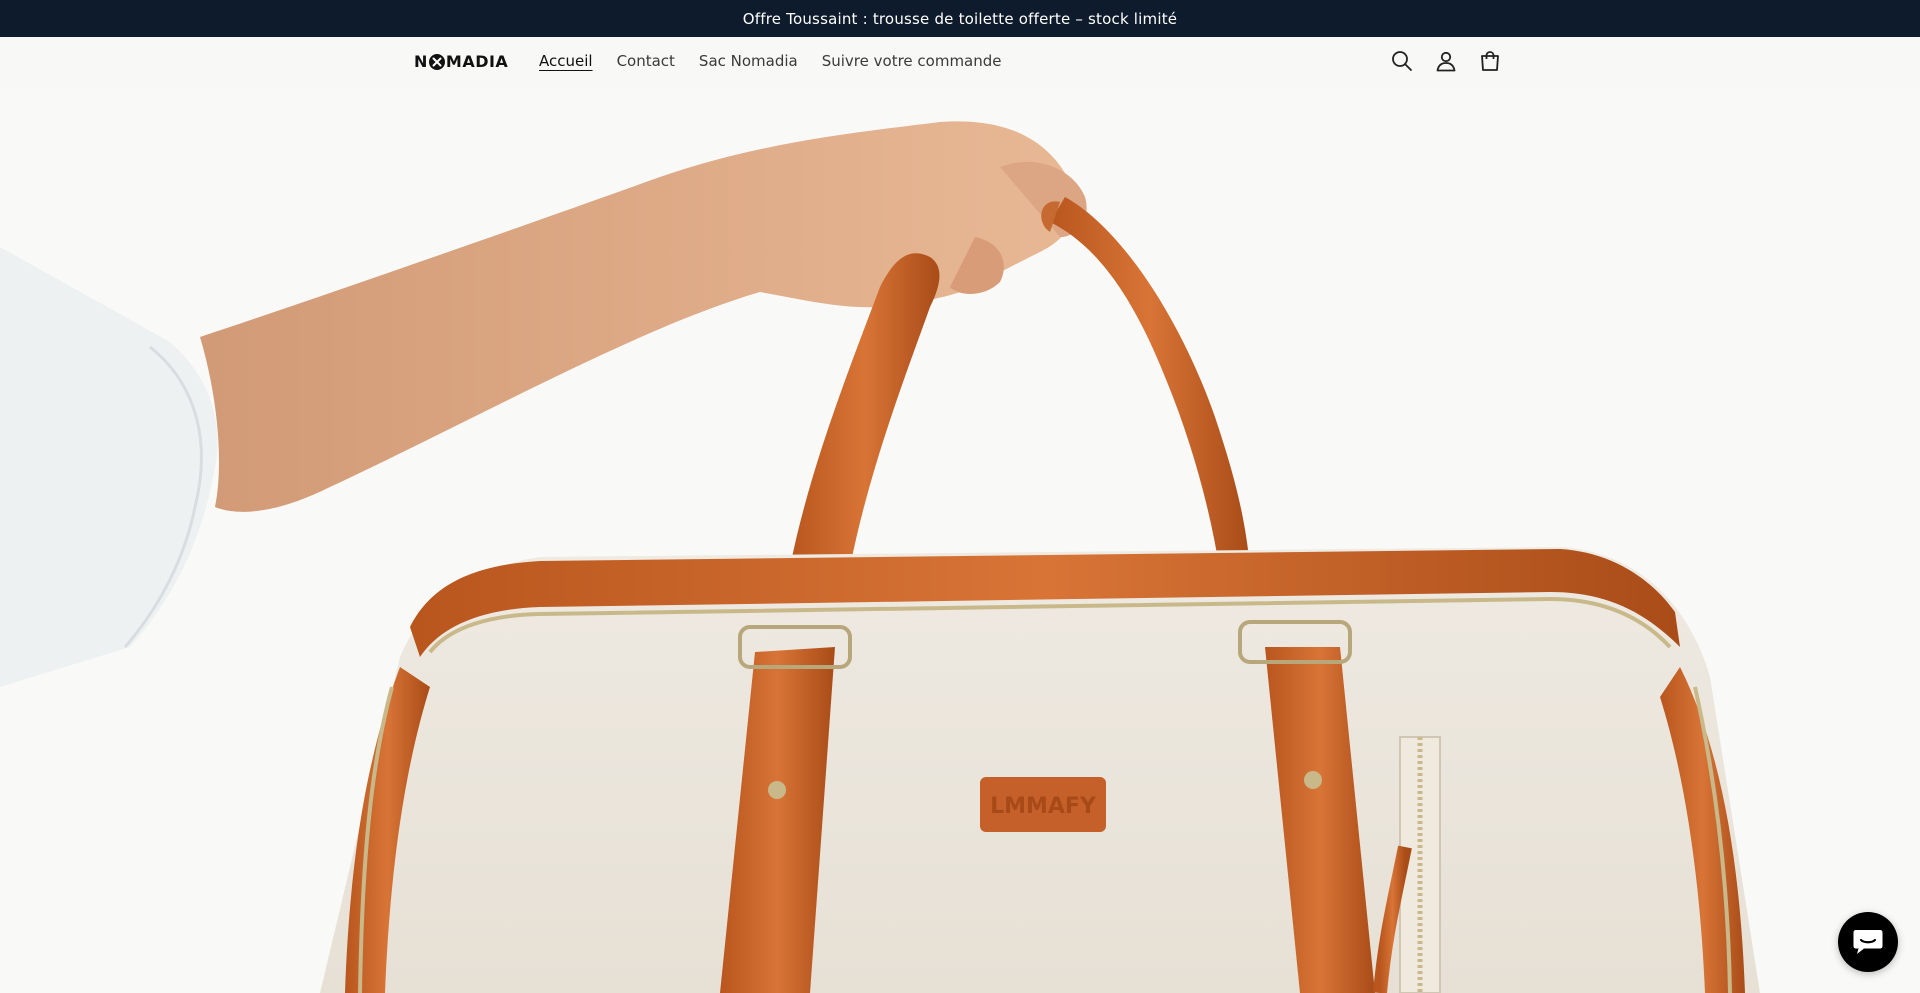 The height and width of the screenshot is (993, 1920). What do you see at coordinates (646, 61) in the screenshot?
I see `nav-item-contact: Contact` at bounding box center [646, 61].